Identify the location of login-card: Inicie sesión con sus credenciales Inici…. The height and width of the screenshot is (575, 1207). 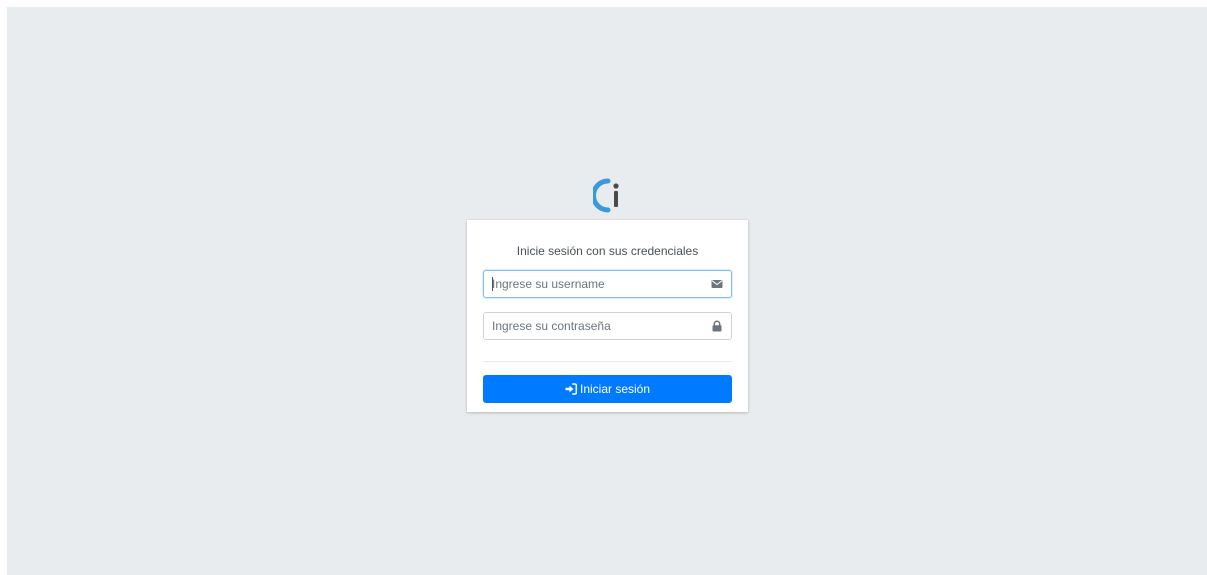
(607, 316).